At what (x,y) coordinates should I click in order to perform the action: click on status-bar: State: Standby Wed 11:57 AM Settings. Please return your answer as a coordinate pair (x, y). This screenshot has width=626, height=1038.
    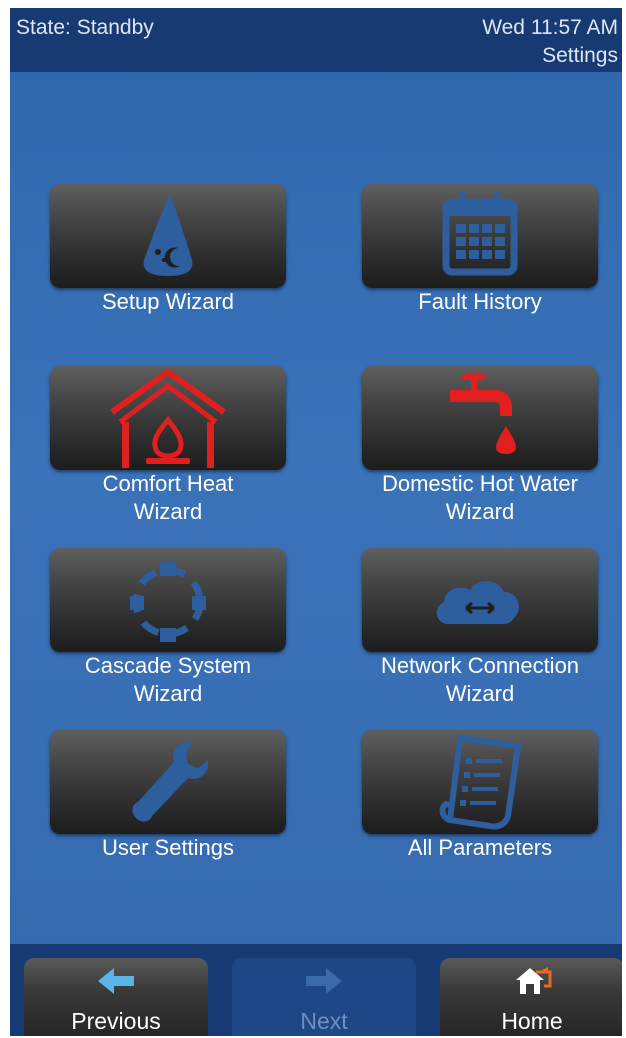
    Looking at the image, I should click on (316, 40).